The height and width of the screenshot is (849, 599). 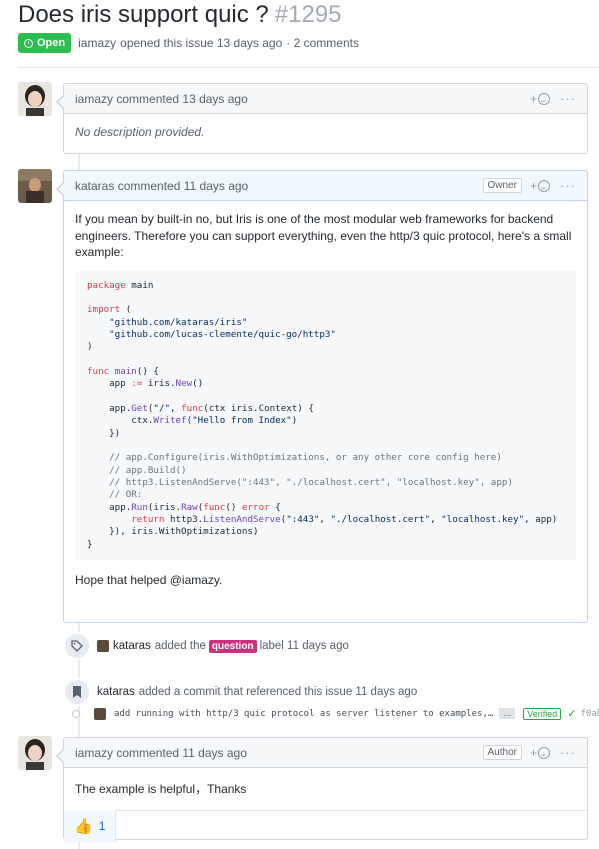 I want to click on bookmark-icon, so click(x=77, y=692).